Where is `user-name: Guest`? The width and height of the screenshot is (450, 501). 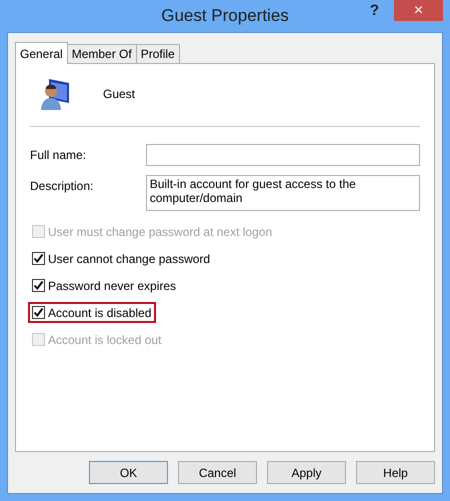
user-name: Guest is located at coordinates (119, 94).